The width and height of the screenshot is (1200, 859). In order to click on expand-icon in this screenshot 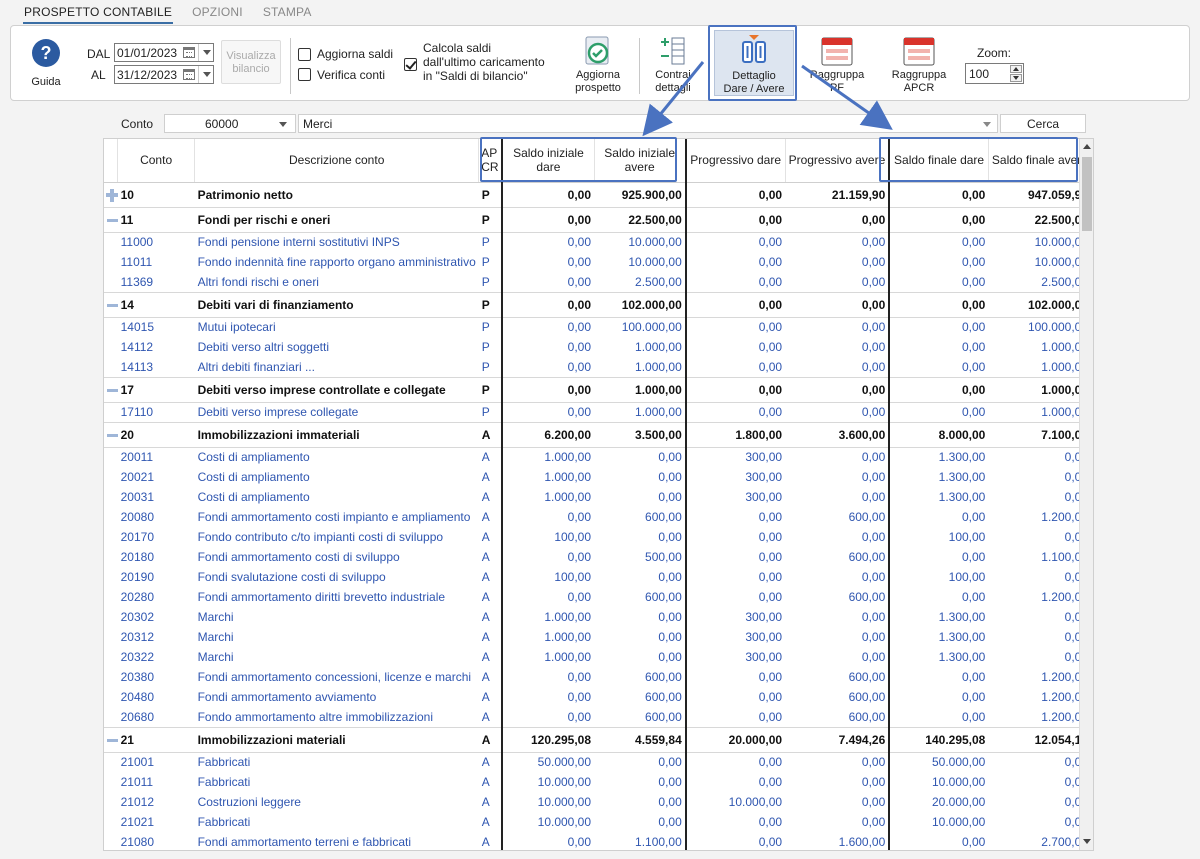, I will do `click(112, 195)`.